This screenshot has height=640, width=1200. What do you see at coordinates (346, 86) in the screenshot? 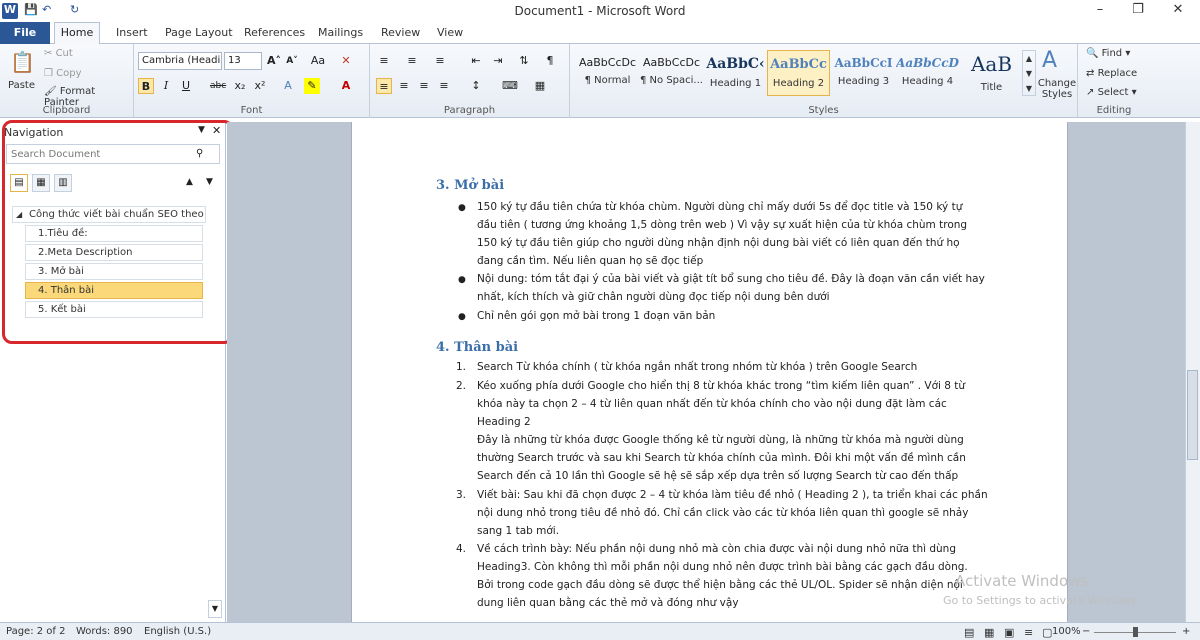
I see `font-color-icon: A` at bounding box center [346, 86].